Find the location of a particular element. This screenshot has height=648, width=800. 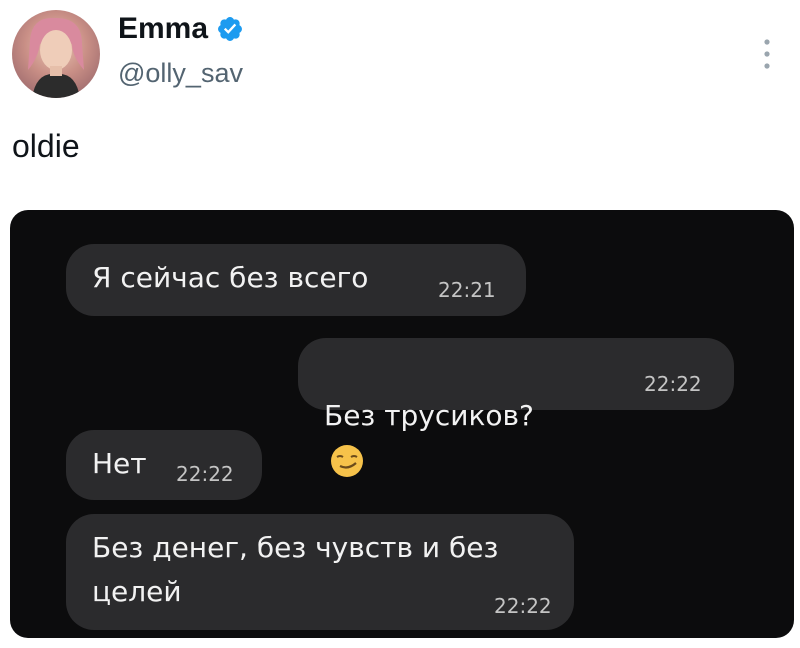

message-text: Я сейчас без всего is located at coordinates (230, 277).